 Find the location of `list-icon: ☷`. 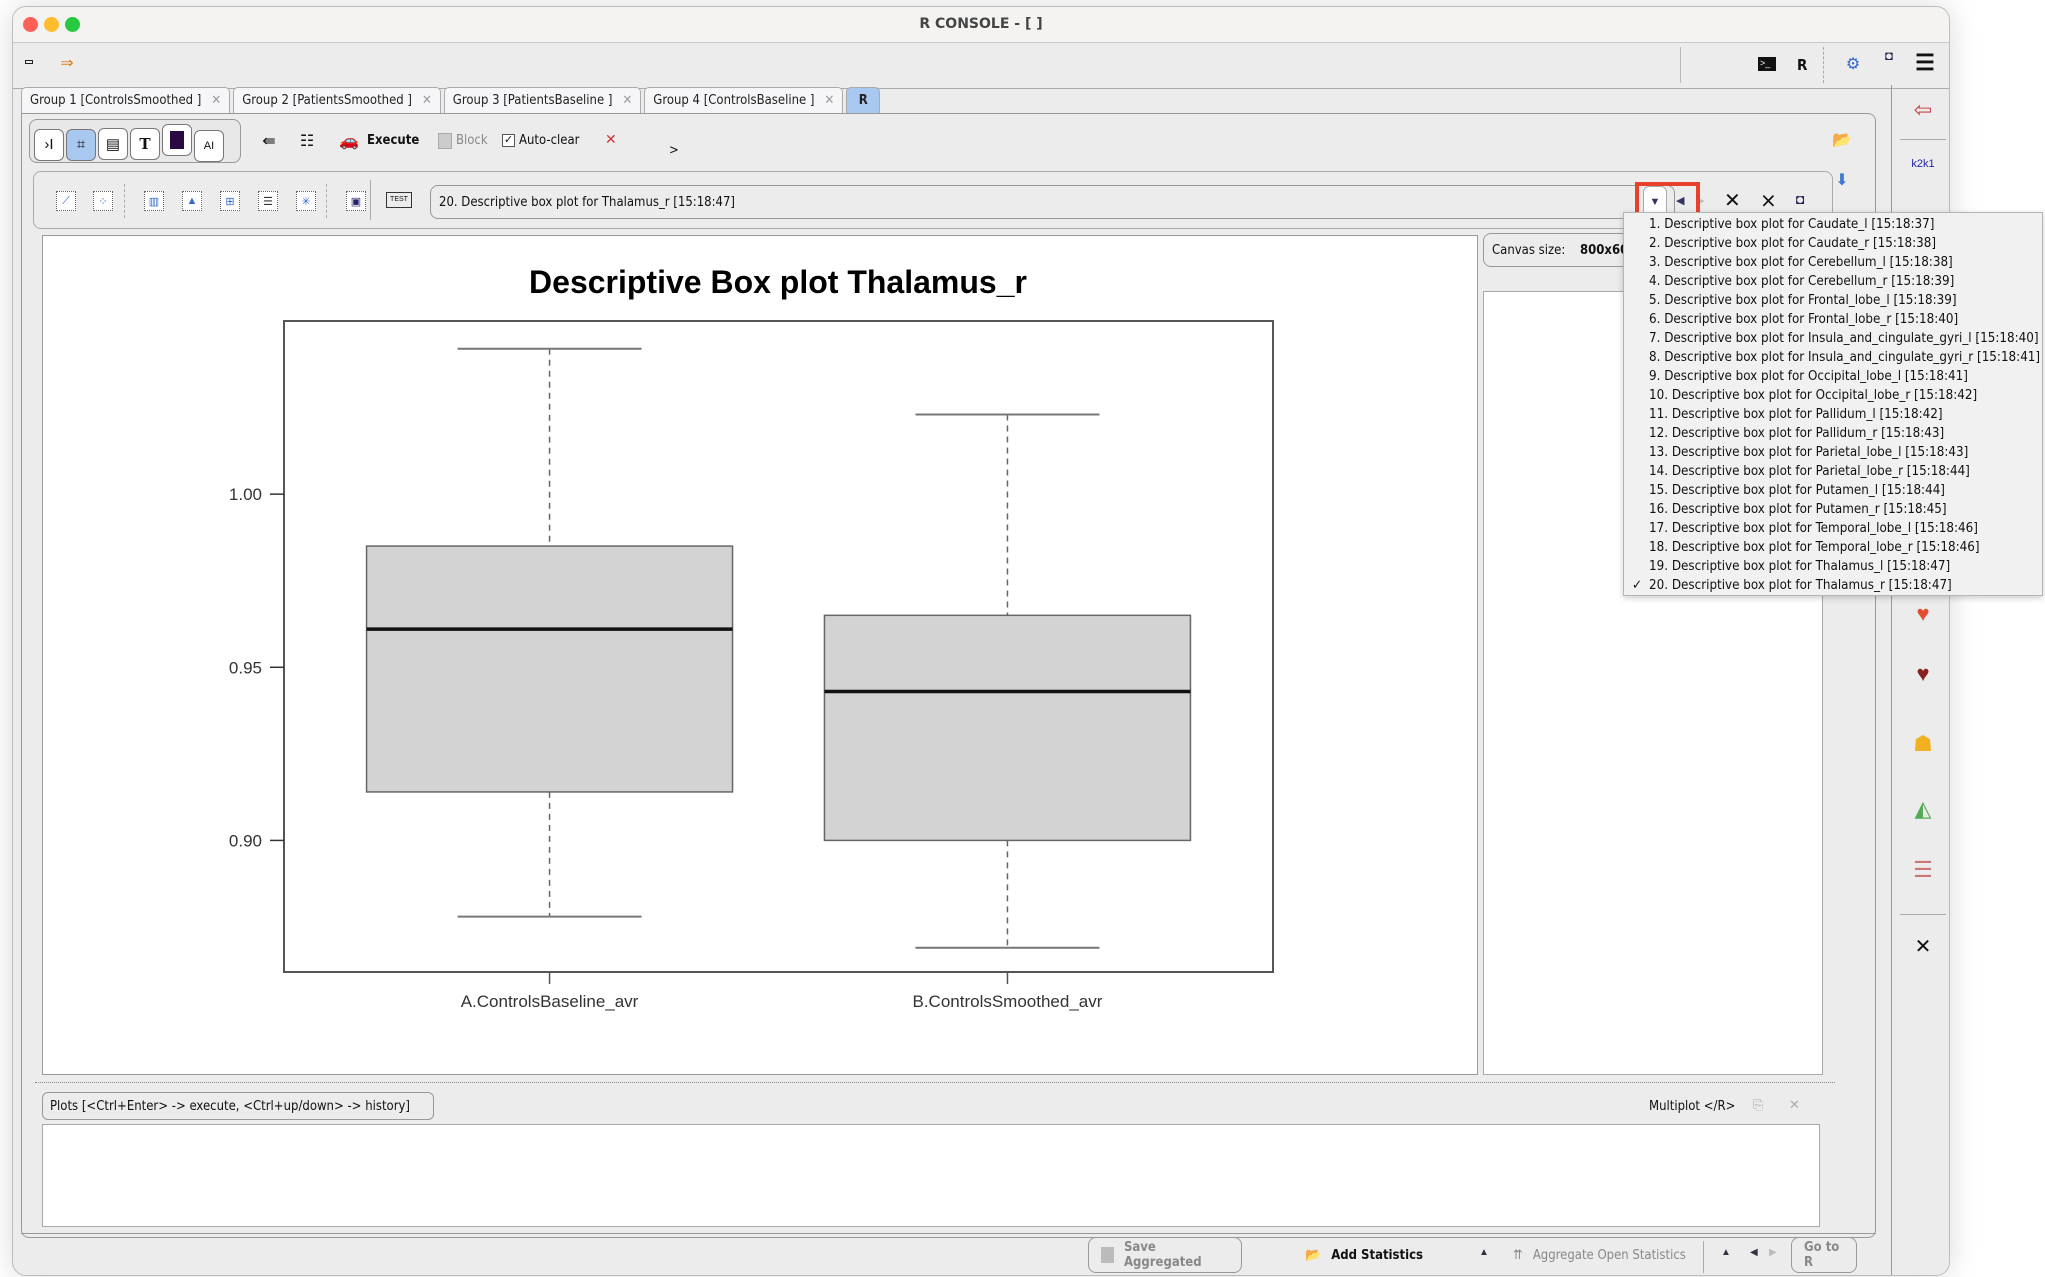

list-icon: ☷ is located at coordinates (307, 141).